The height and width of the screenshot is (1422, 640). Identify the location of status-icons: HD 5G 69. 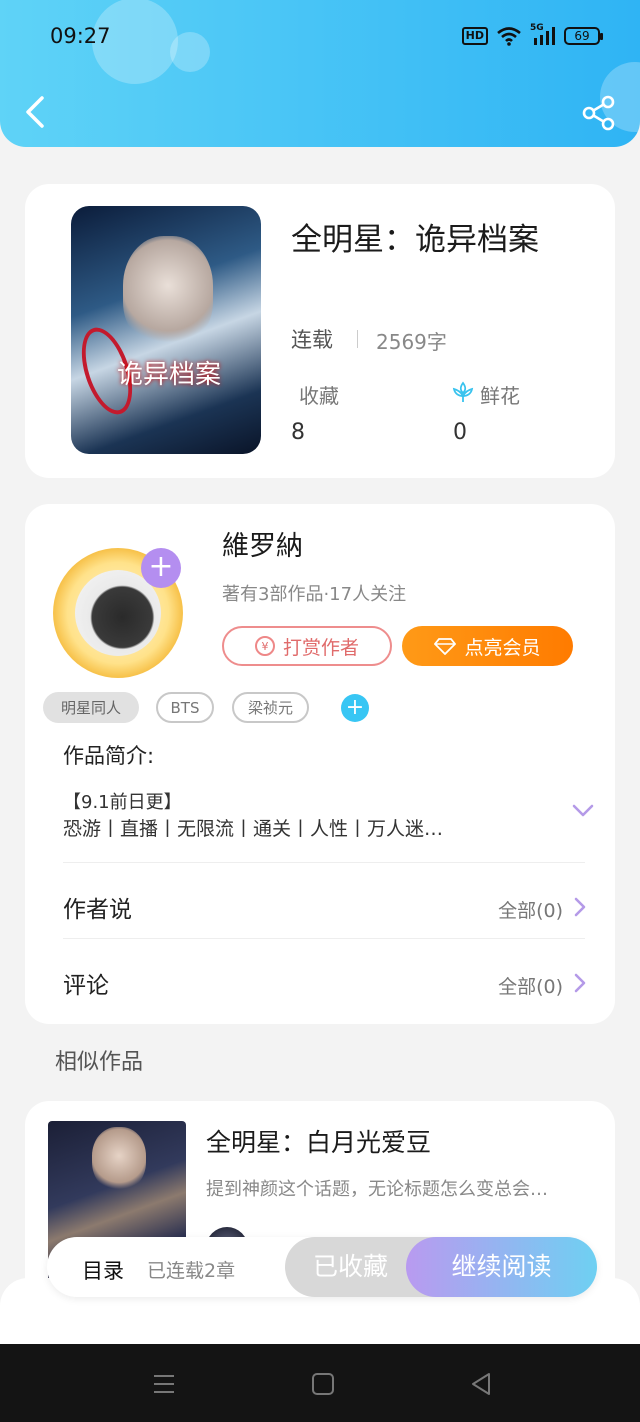
(532, 34).